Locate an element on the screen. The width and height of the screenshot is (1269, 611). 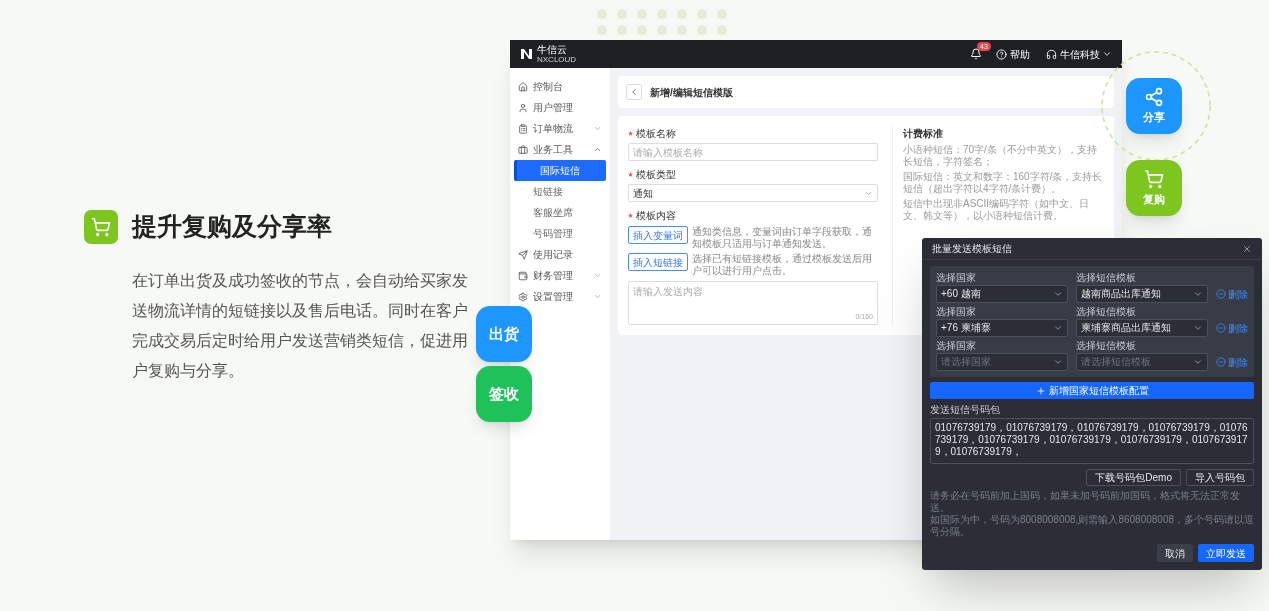
field-label: 模板内容 is located at coordinates (656, 216).